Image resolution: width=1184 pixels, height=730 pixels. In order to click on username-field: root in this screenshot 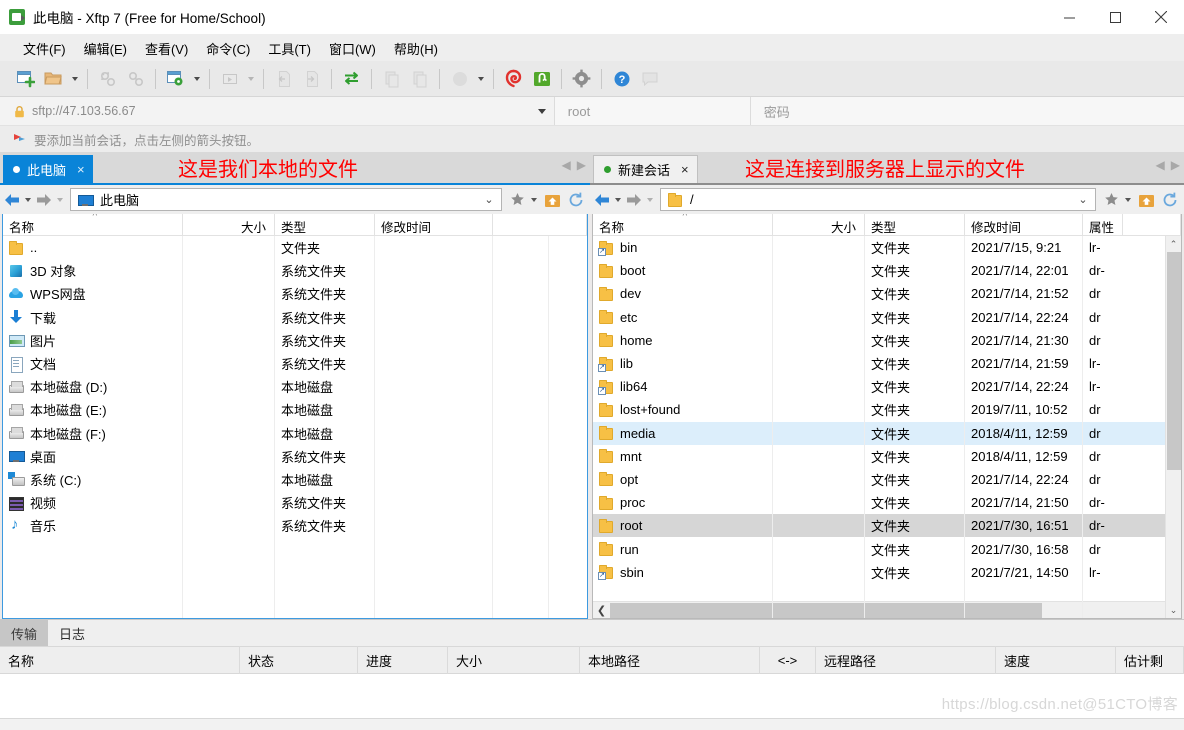, I will do `click(651, 111)`.